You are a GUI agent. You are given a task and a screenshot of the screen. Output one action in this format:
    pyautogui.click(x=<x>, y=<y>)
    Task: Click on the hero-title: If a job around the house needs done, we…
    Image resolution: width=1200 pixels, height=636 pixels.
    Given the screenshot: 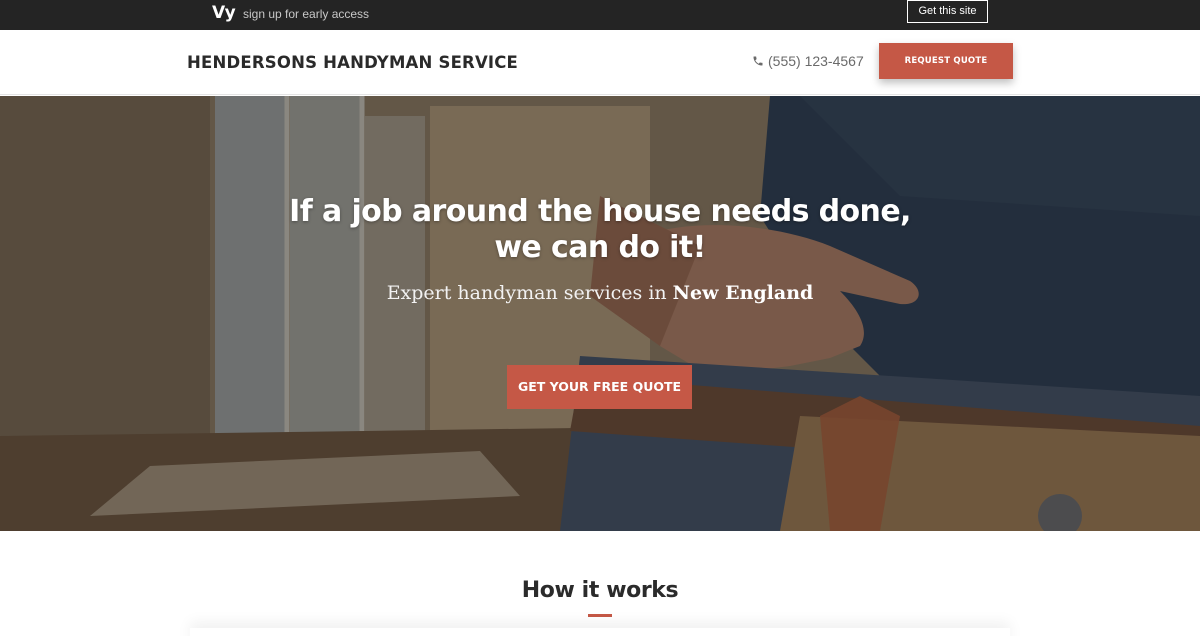 What is the action you would take?
    pyautogui.click(x=600, y=230)
    